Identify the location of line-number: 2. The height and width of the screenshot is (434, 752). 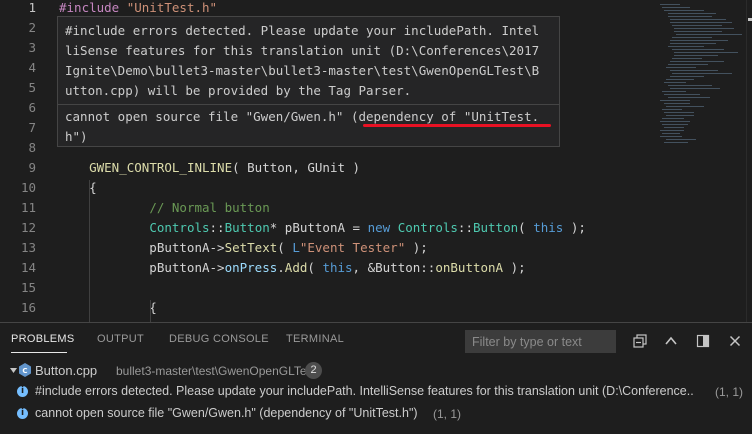
(32, 27).